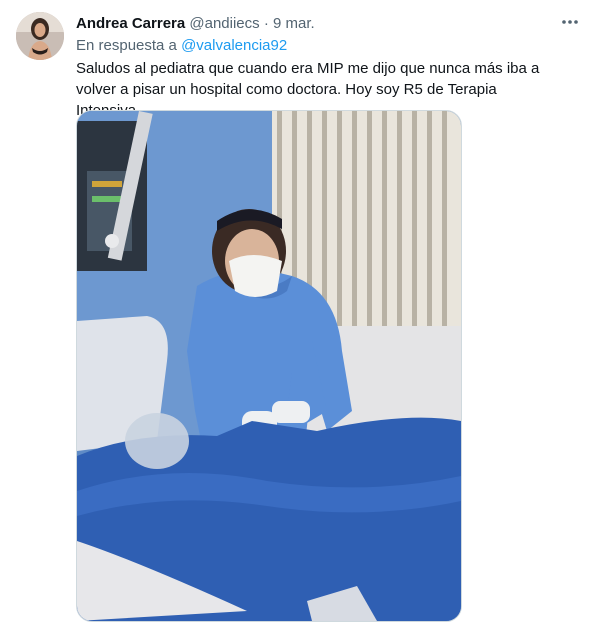  I want to click on more-dots-icon, so click(570, 22).